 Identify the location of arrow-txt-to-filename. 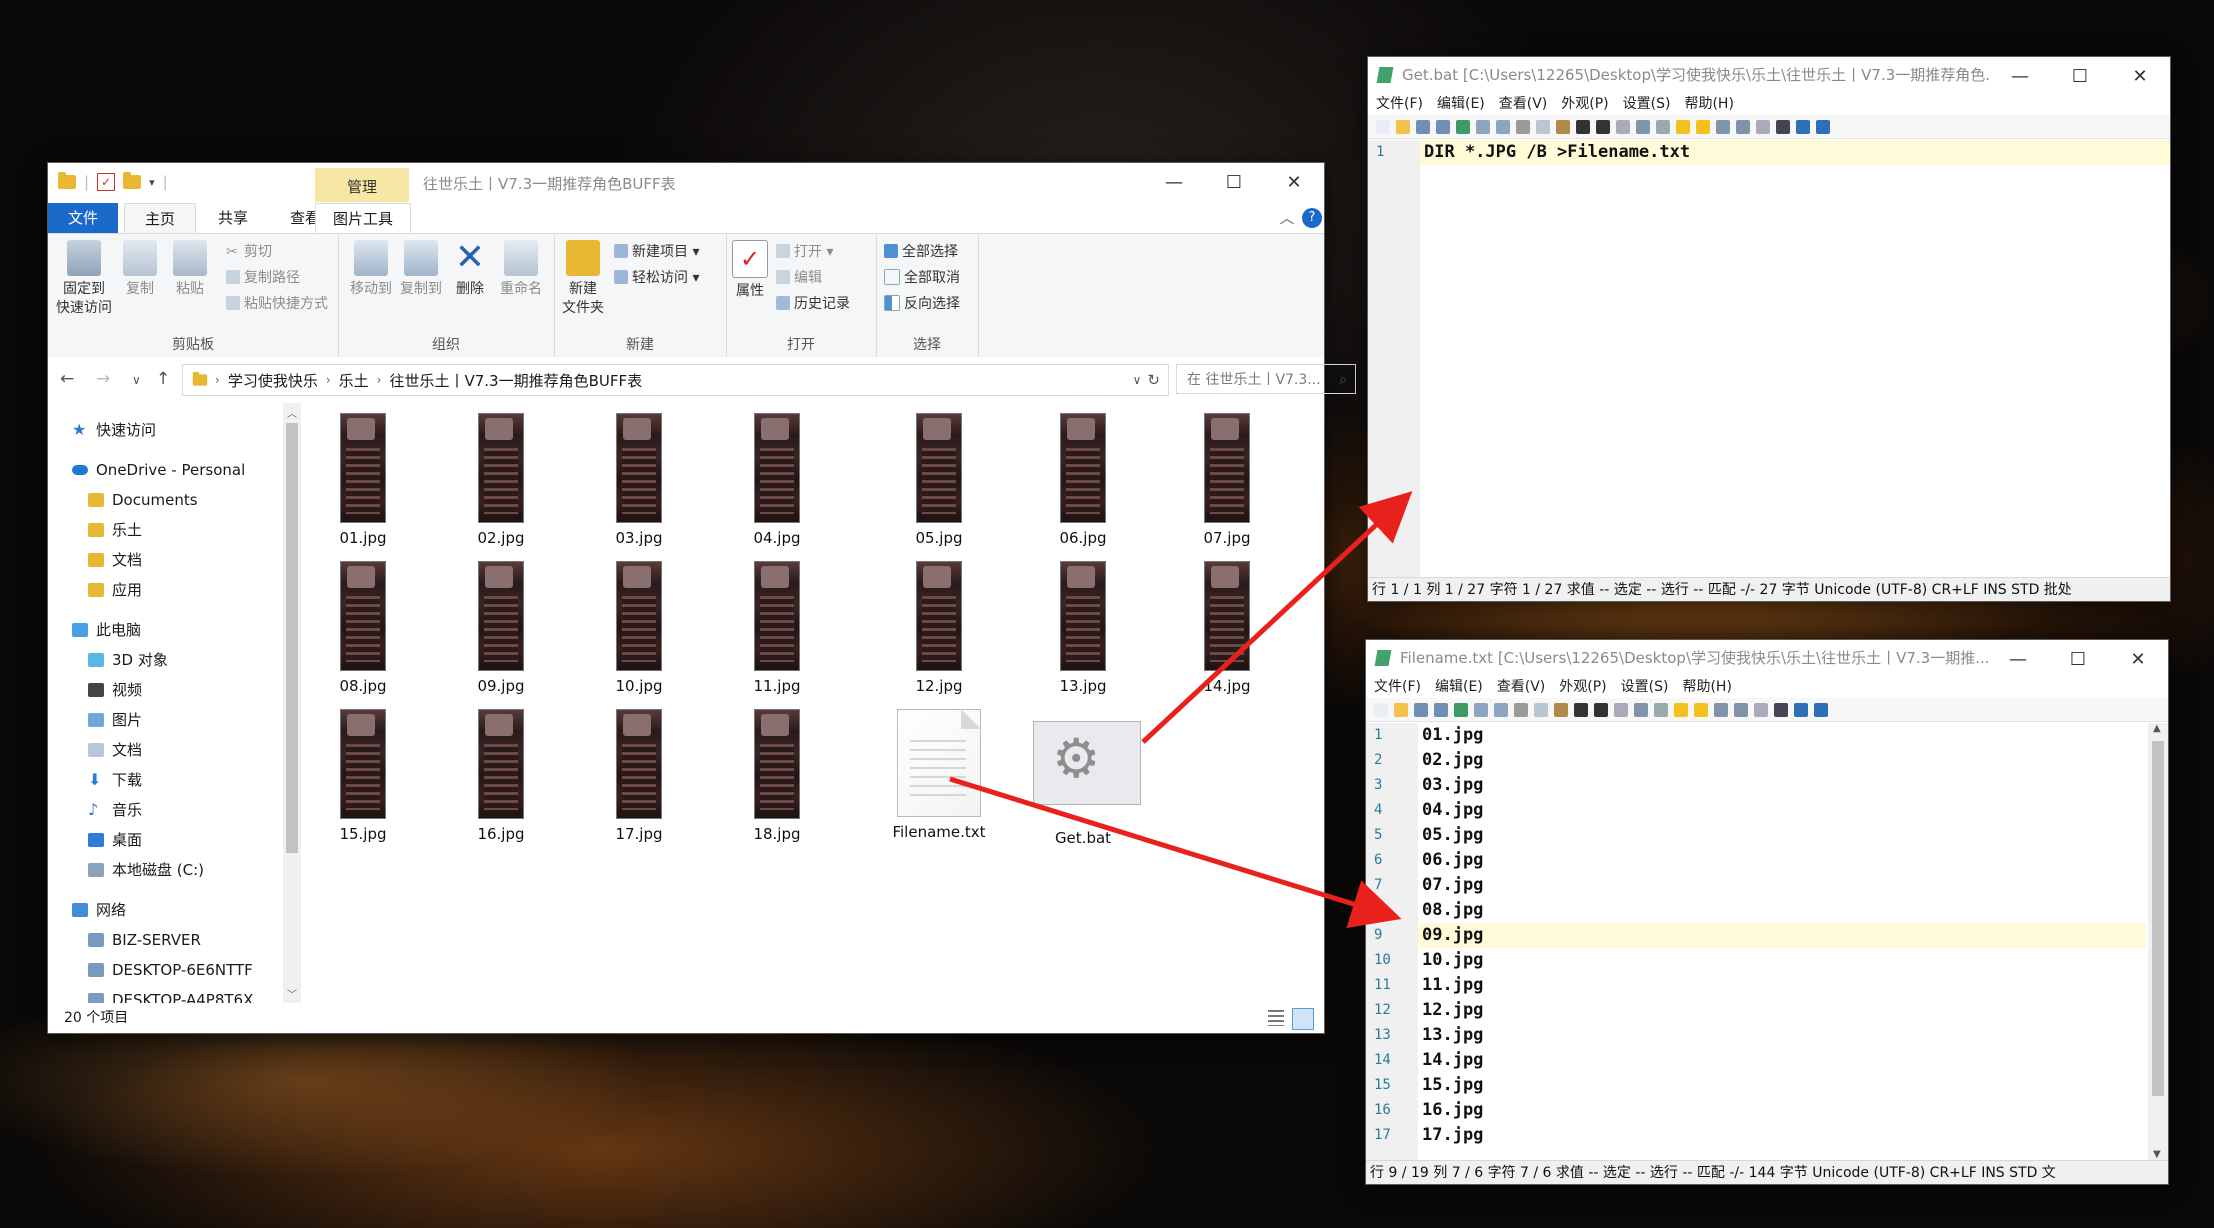
(1175, 852).